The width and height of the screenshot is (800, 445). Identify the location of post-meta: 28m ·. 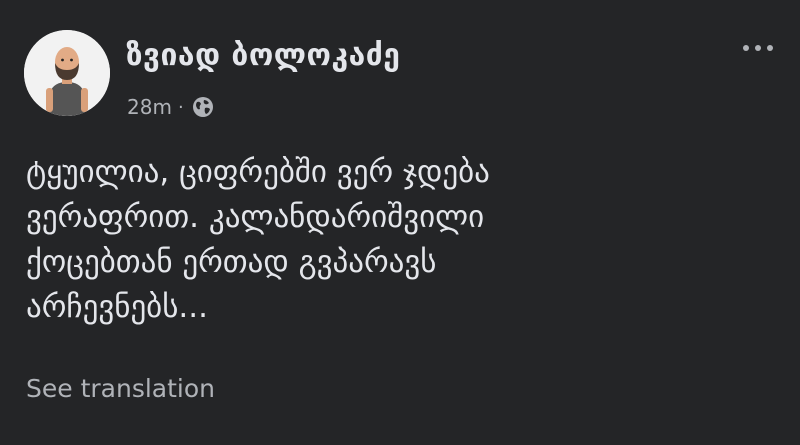
(170, 107).